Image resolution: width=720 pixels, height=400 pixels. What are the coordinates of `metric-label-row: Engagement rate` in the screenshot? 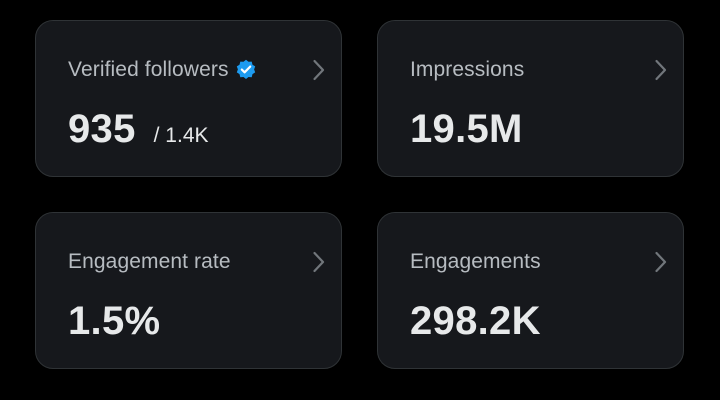 It's located at (149, 262).